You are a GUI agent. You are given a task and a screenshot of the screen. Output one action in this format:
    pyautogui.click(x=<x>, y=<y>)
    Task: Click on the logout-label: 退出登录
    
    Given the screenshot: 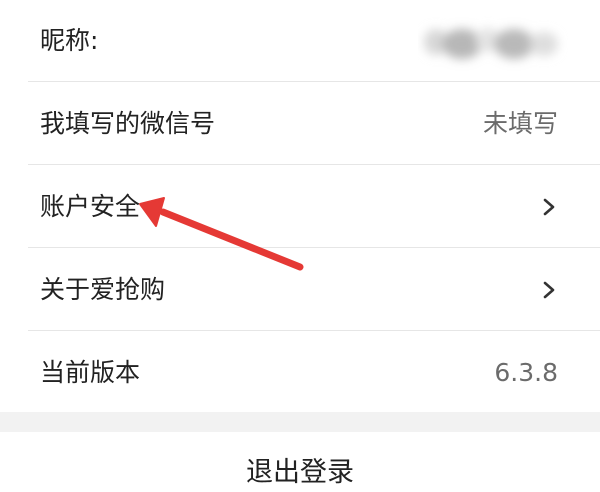 What is the action you would take?
    pyautogui.click(x=300, y=472)
    